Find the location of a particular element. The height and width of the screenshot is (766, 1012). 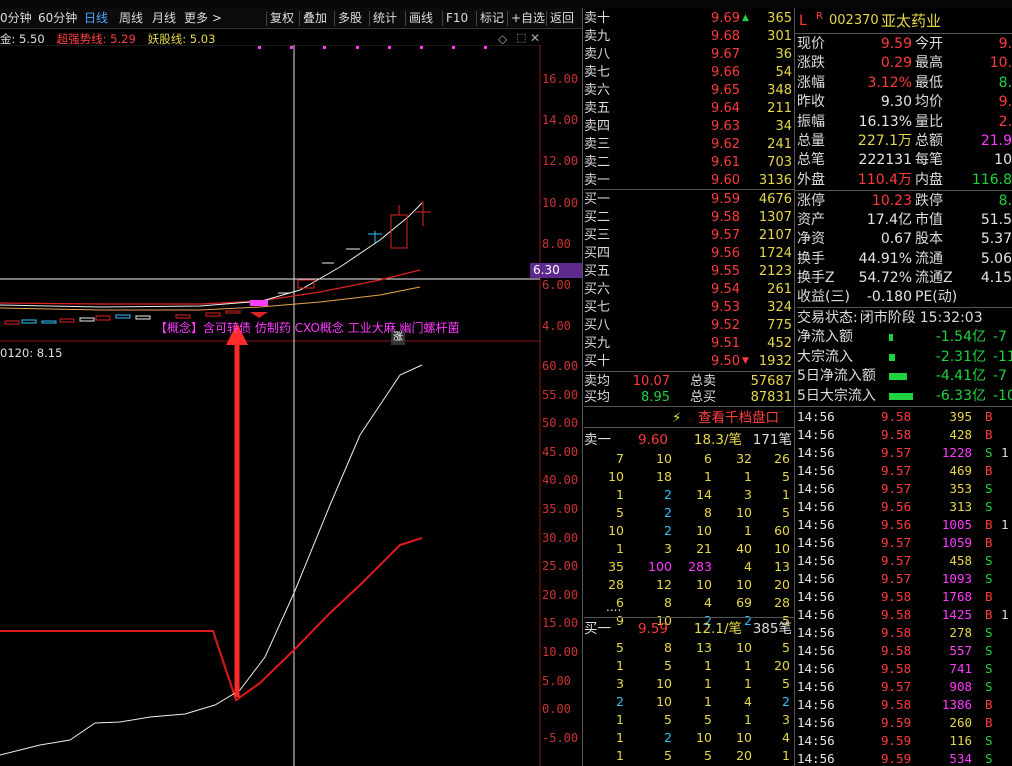

quote-level: 买八 9.52 775 is located at coordinates (689, 325).